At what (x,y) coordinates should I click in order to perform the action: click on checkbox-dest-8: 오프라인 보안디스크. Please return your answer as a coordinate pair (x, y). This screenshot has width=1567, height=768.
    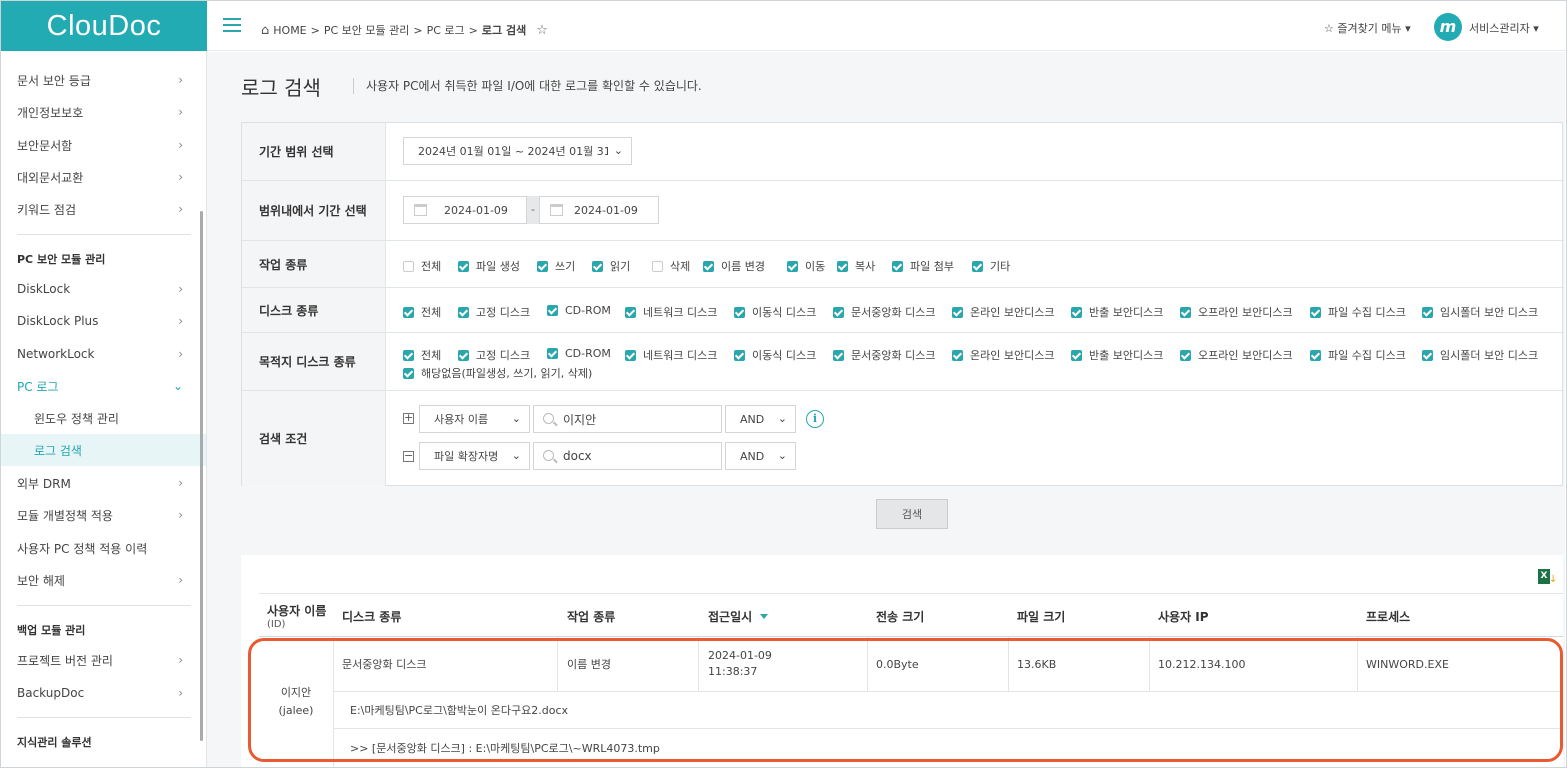
    Looking at the image, I should click on (1236, 355).